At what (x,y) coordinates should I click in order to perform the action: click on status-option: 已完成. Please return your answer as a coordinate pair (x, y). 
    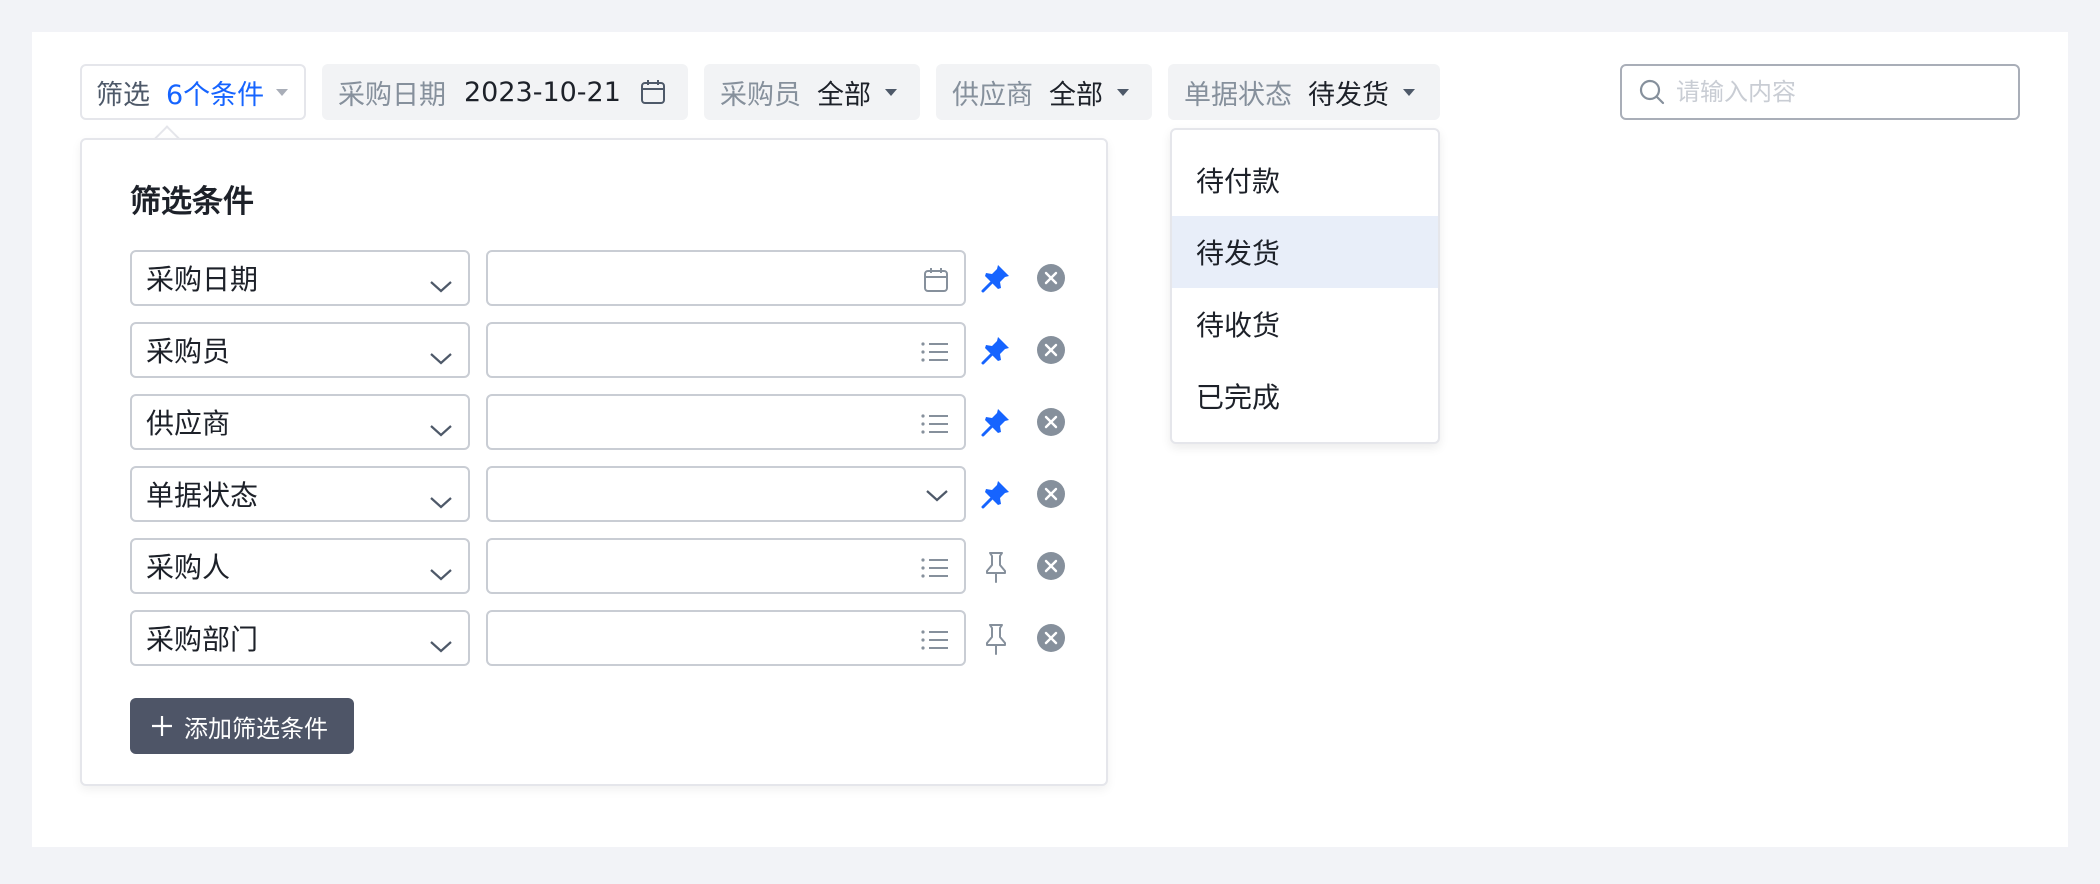
    Looking at the image, I should click on (1305, 396).